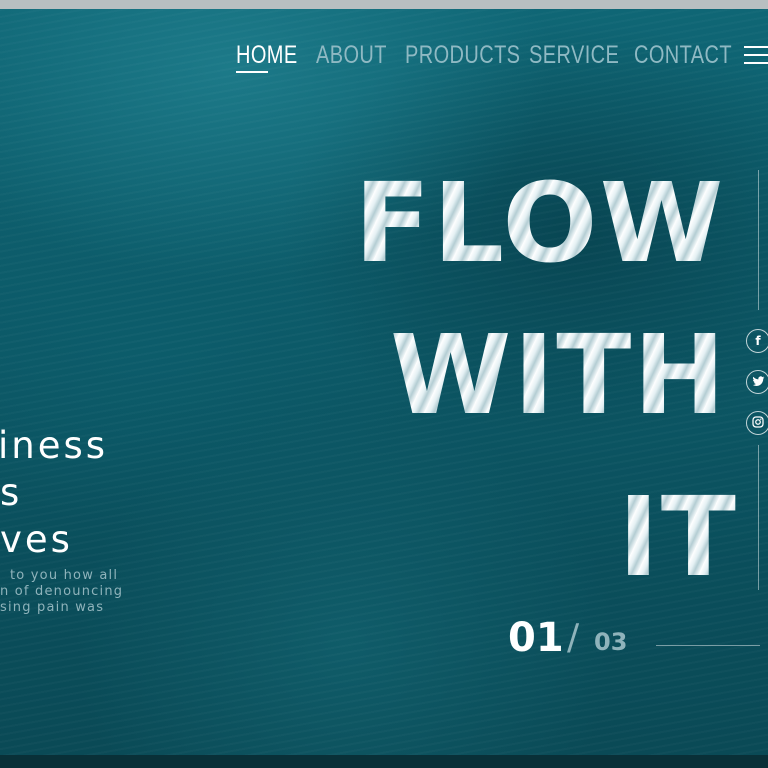  Describe the element at coordinates (678, 537) in the screenshot. I see `headline-word-it: IT` at that location.